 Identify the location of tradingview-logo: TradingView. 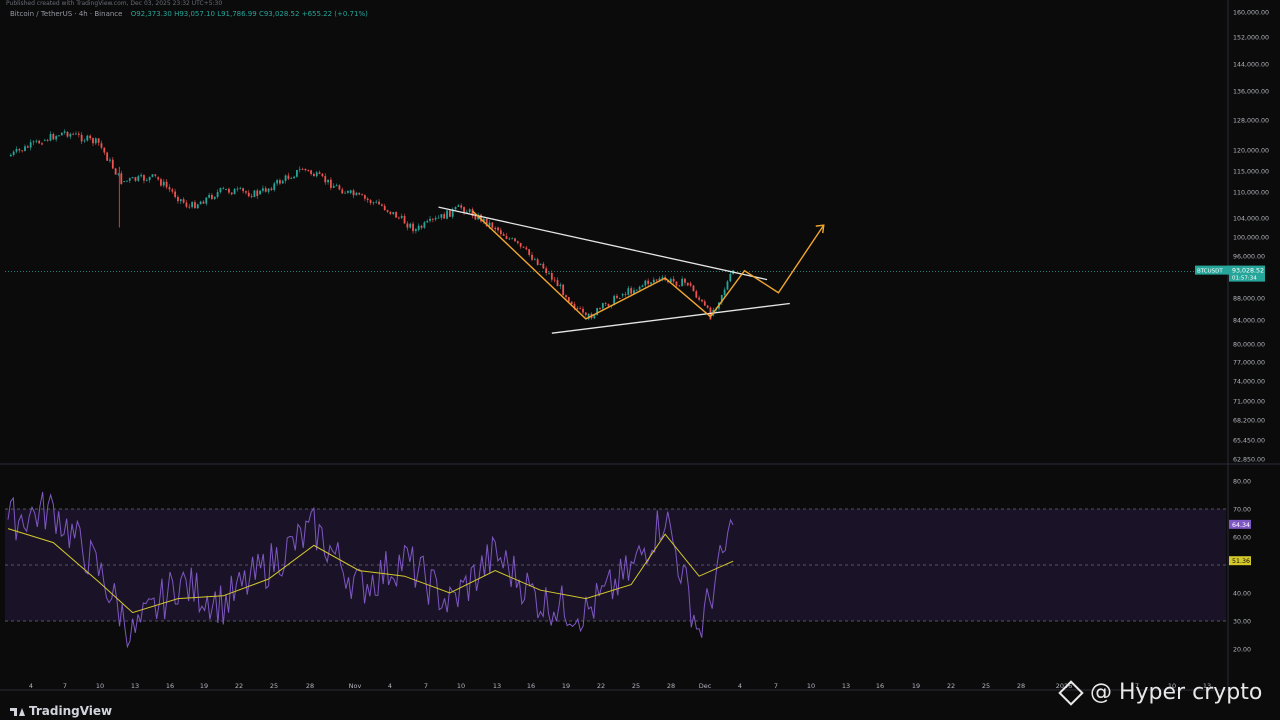
(61, 711).